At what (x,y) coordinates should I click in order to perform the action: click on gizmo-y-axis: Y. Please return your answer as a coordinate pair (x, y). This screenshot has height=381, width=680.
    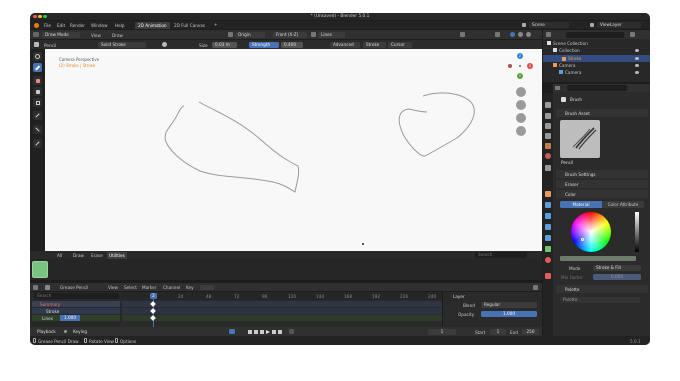
    Looking at the image, I should click on (520, 76).